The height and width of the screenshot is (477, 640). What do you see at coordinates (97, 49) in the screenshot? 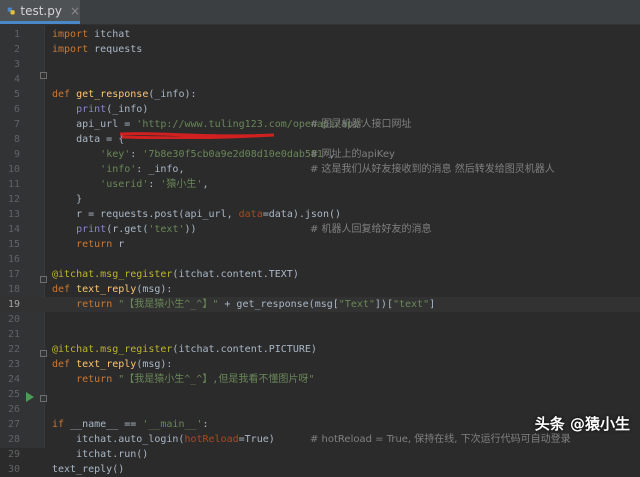
I see `code-text: import requests` at bounding box center [97, 49].